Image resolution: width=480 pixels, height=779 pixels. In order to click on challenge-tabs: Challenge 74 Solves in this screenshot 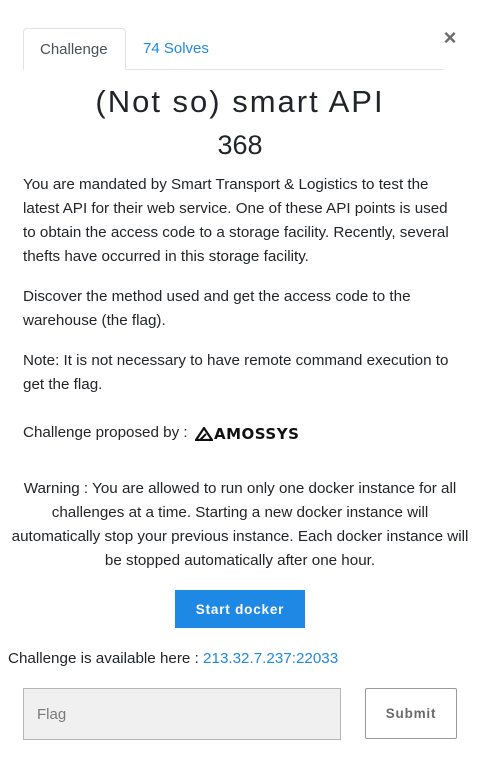, I will do `click(233, 49)`.